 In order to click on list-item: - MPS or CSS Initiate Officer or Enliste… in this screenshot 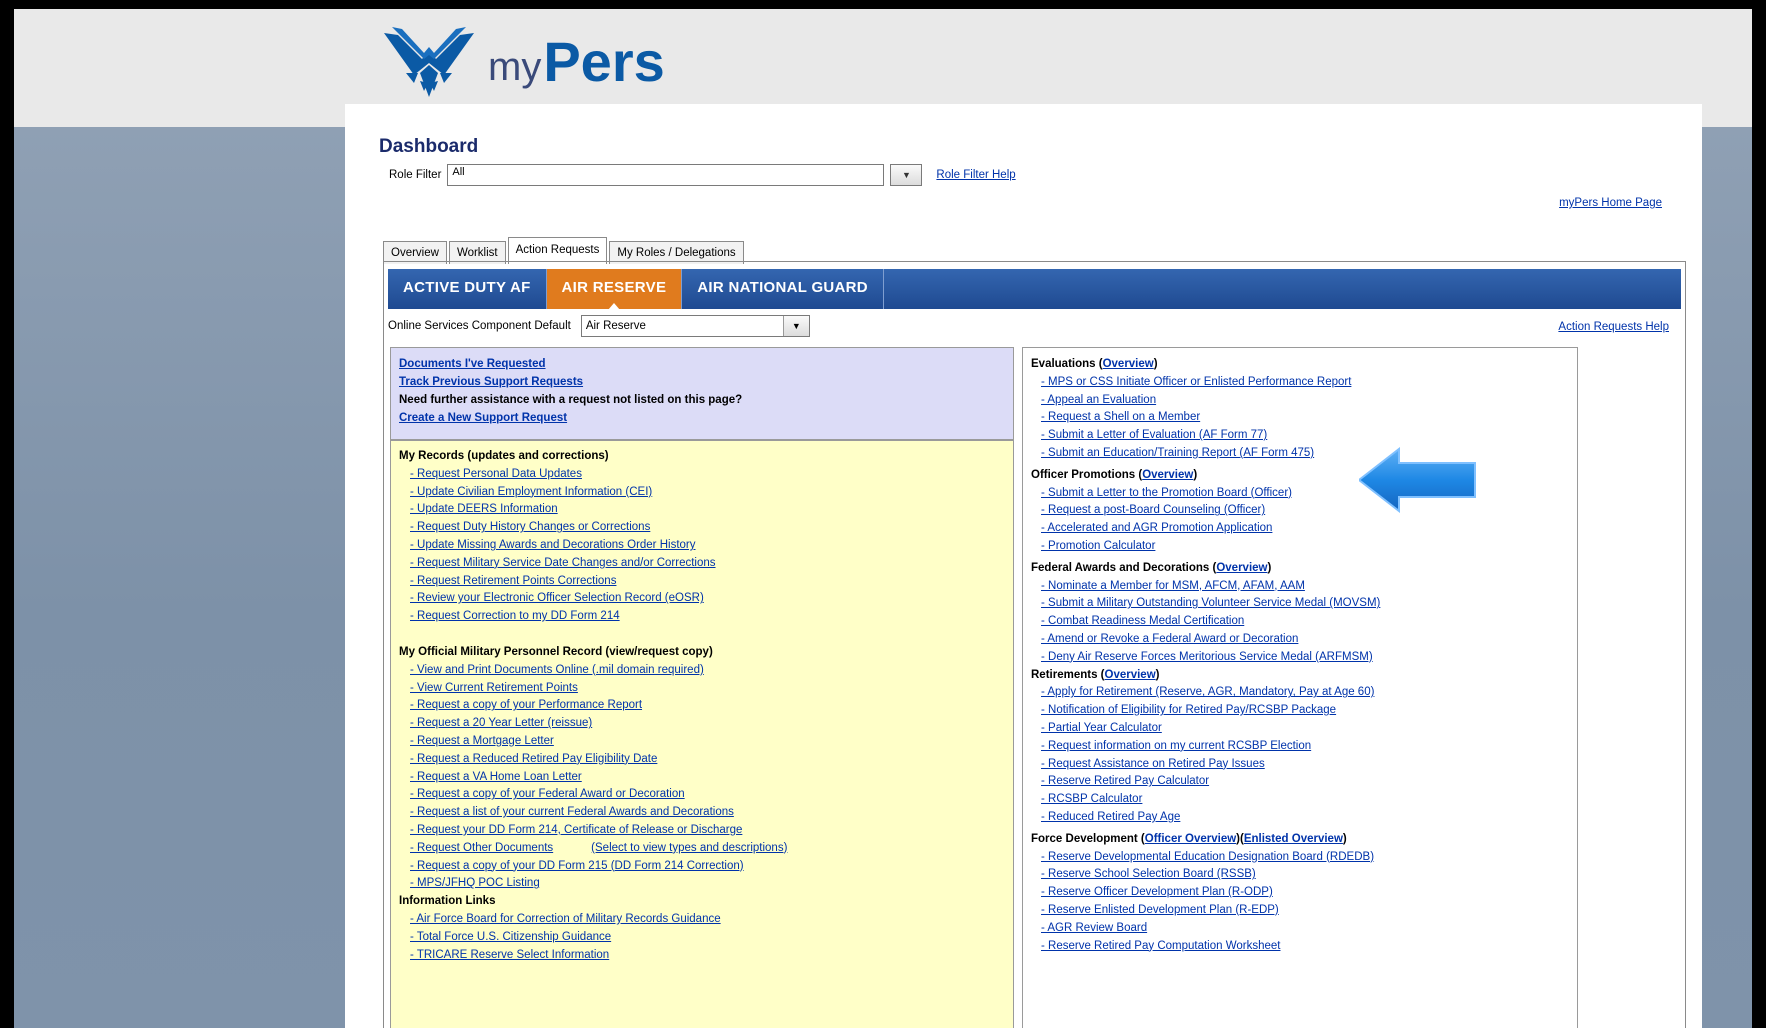, I will do `click(1300, 383)`.